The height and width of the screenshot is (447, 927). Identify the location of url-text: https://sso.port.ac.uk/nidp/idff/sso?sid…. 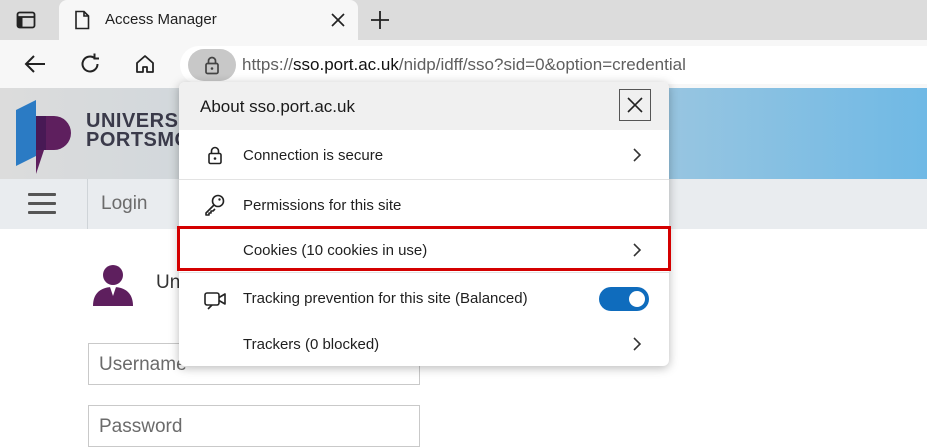
(464, 65).